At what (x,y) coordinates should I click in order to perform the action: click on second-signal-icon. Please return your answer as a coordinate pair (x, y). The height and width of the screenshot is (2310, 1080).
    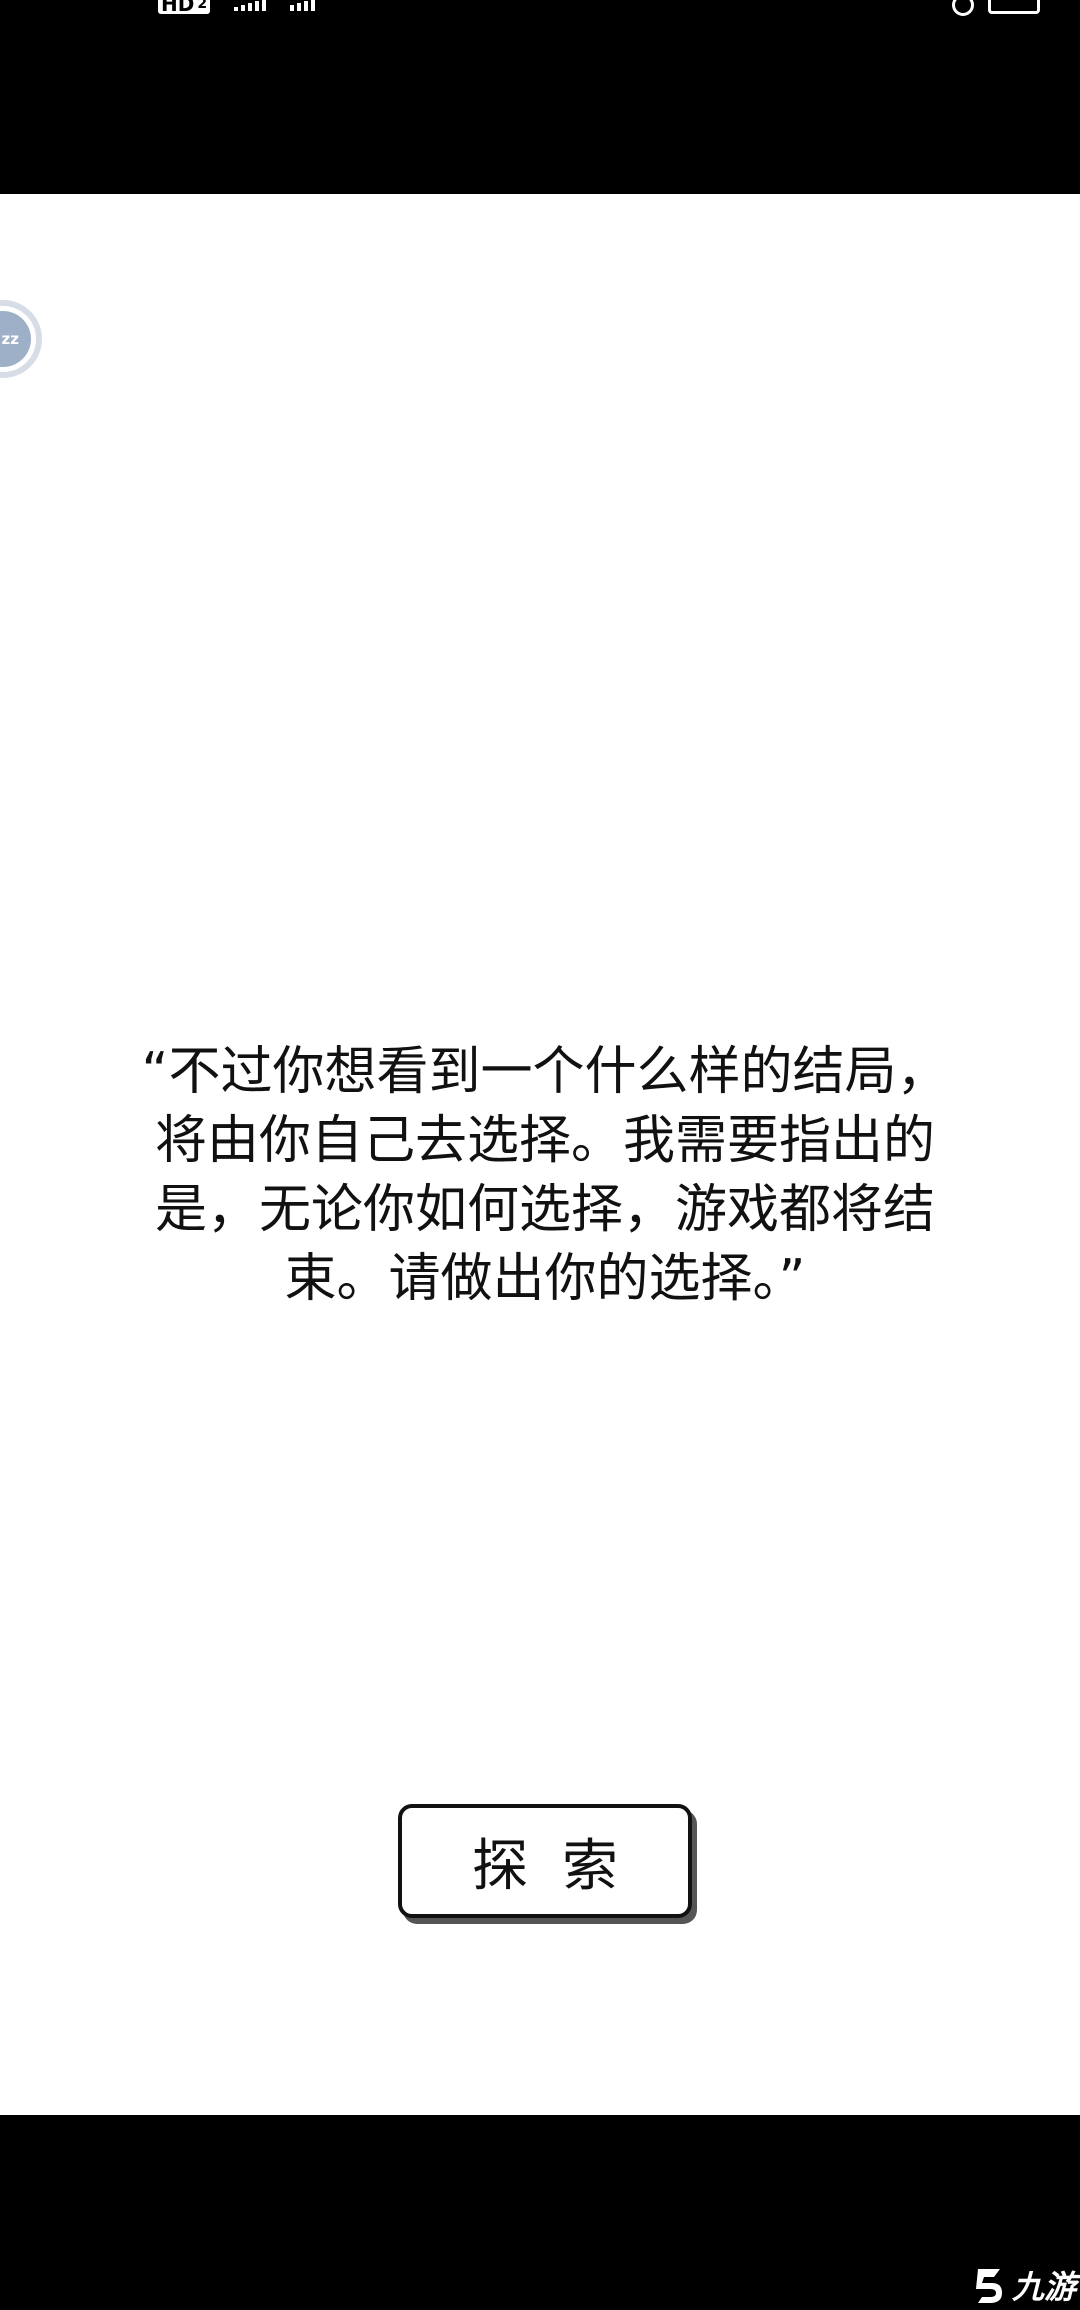
    Looking at the image, I should click on (303, 5).